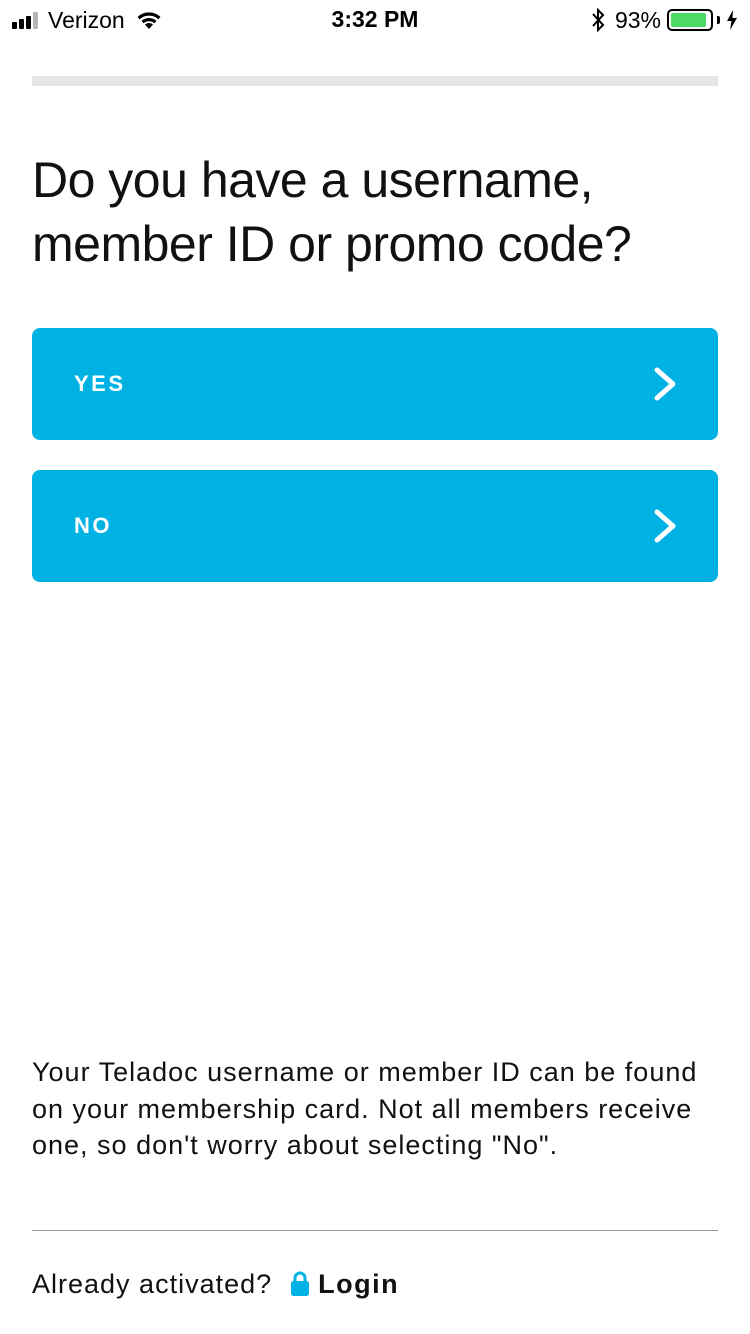 This screenshot has width=750, height=1334. Describe the element at coordinates (732, 20) in the screenshot. I see `charging-icon` at that location.